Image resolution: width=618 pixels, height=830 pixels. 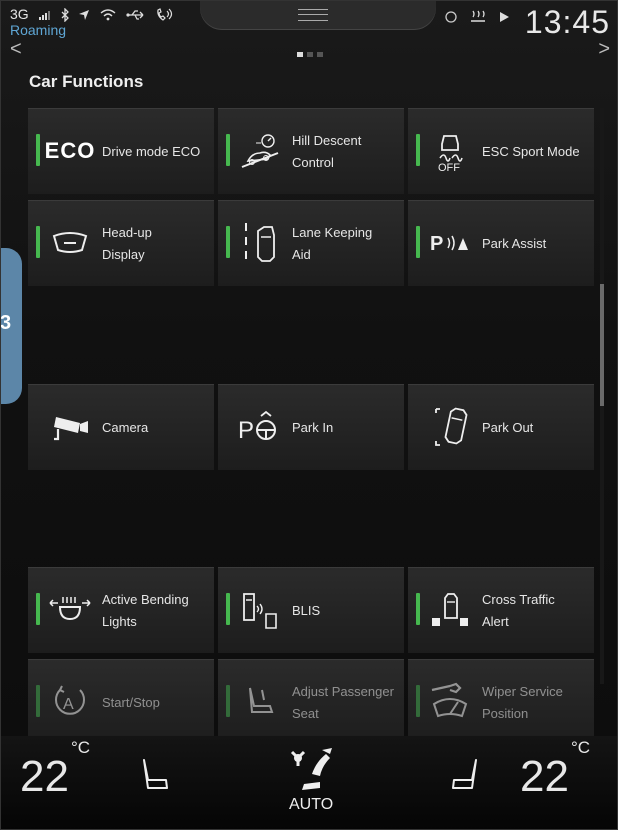 What do you see at coordinates (70, 243) in the screenshot?
I see `head-up-display-icon` at bounding box center [70, 243].